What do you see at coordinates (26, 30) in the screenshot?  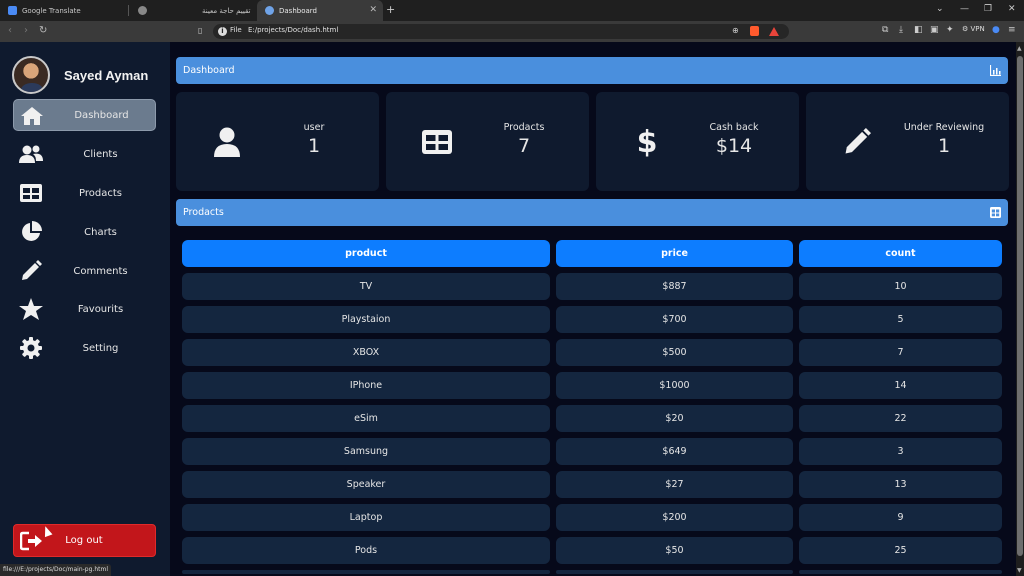 I see `forward-icon: ›` at bounding box center [26, 30].